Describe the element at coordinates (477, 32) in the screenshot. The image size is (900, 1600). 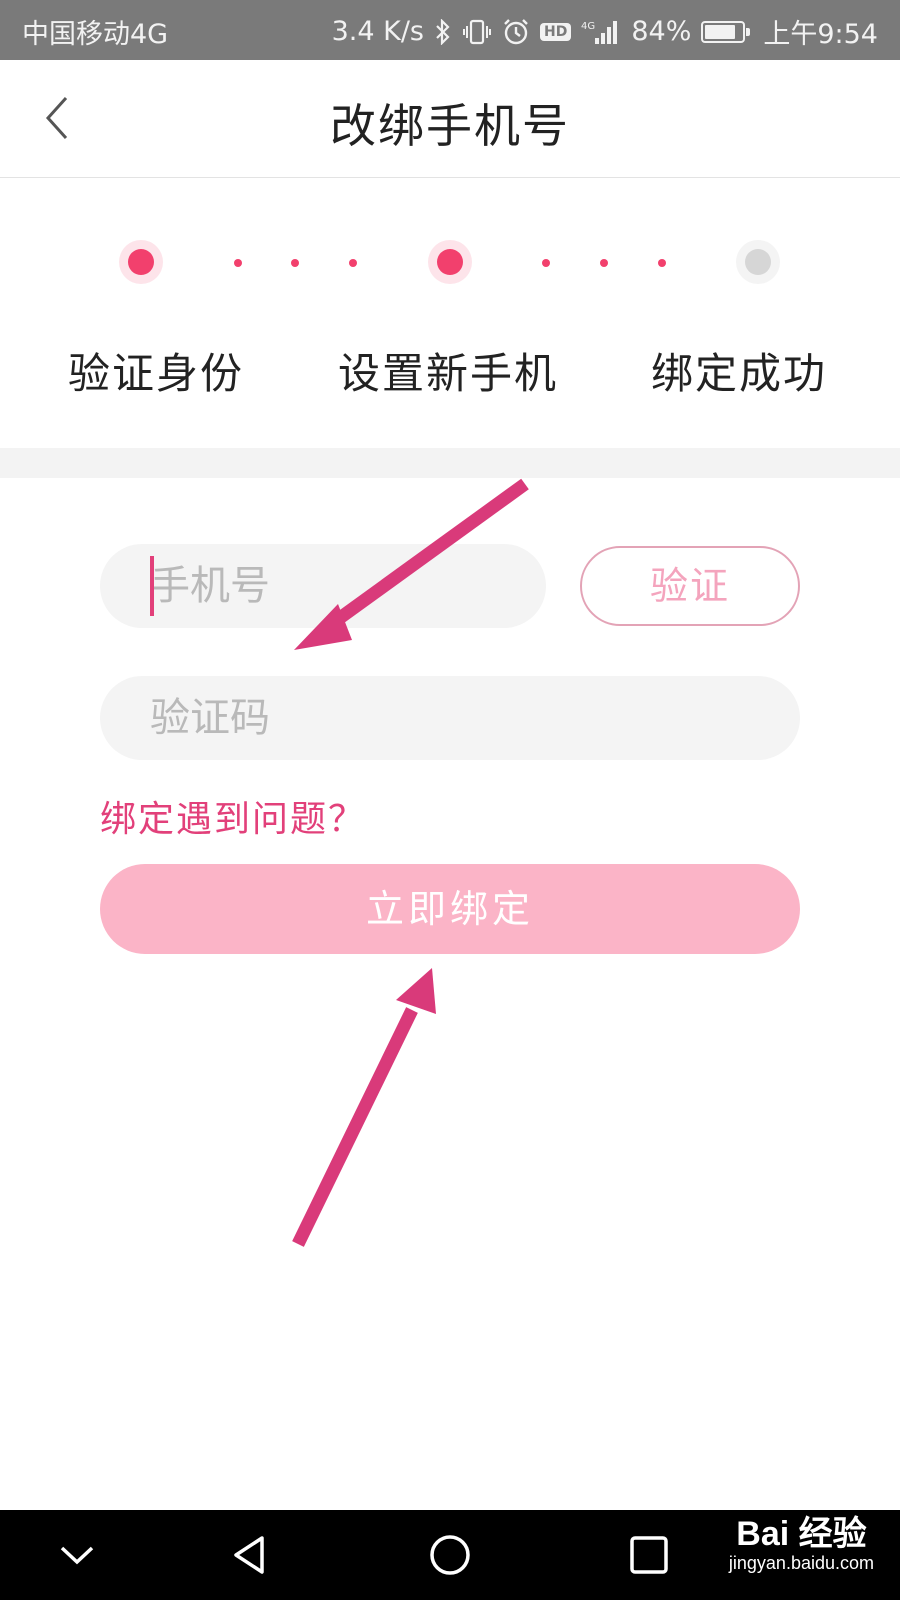
I see `vibrate-icon` at that location.